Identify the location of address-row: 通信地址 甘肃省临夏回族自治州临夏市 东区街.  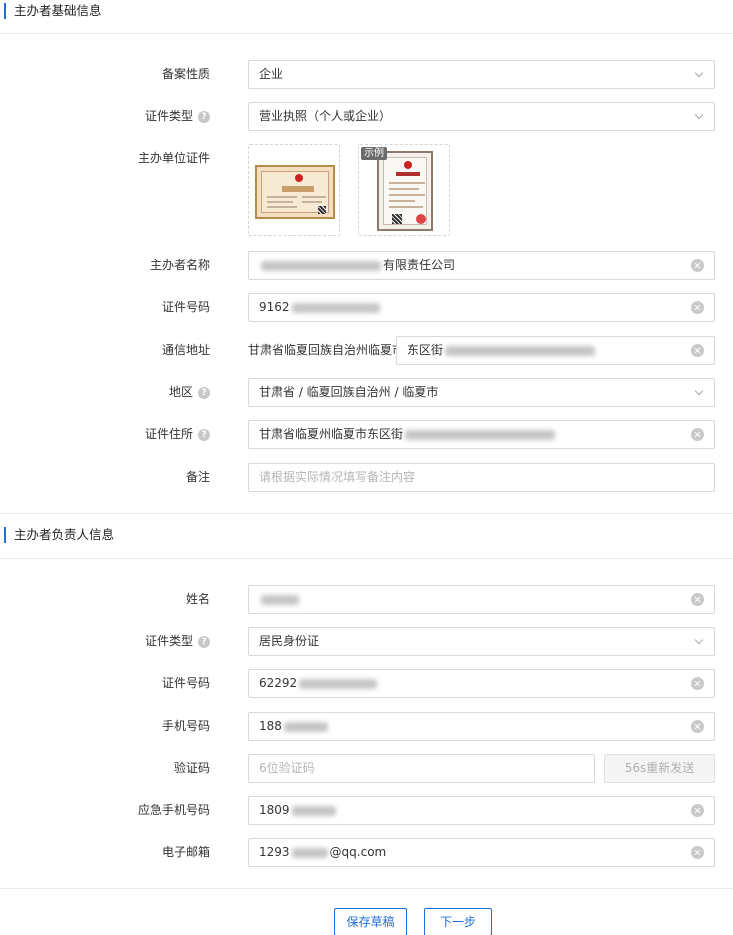
(366, 350).